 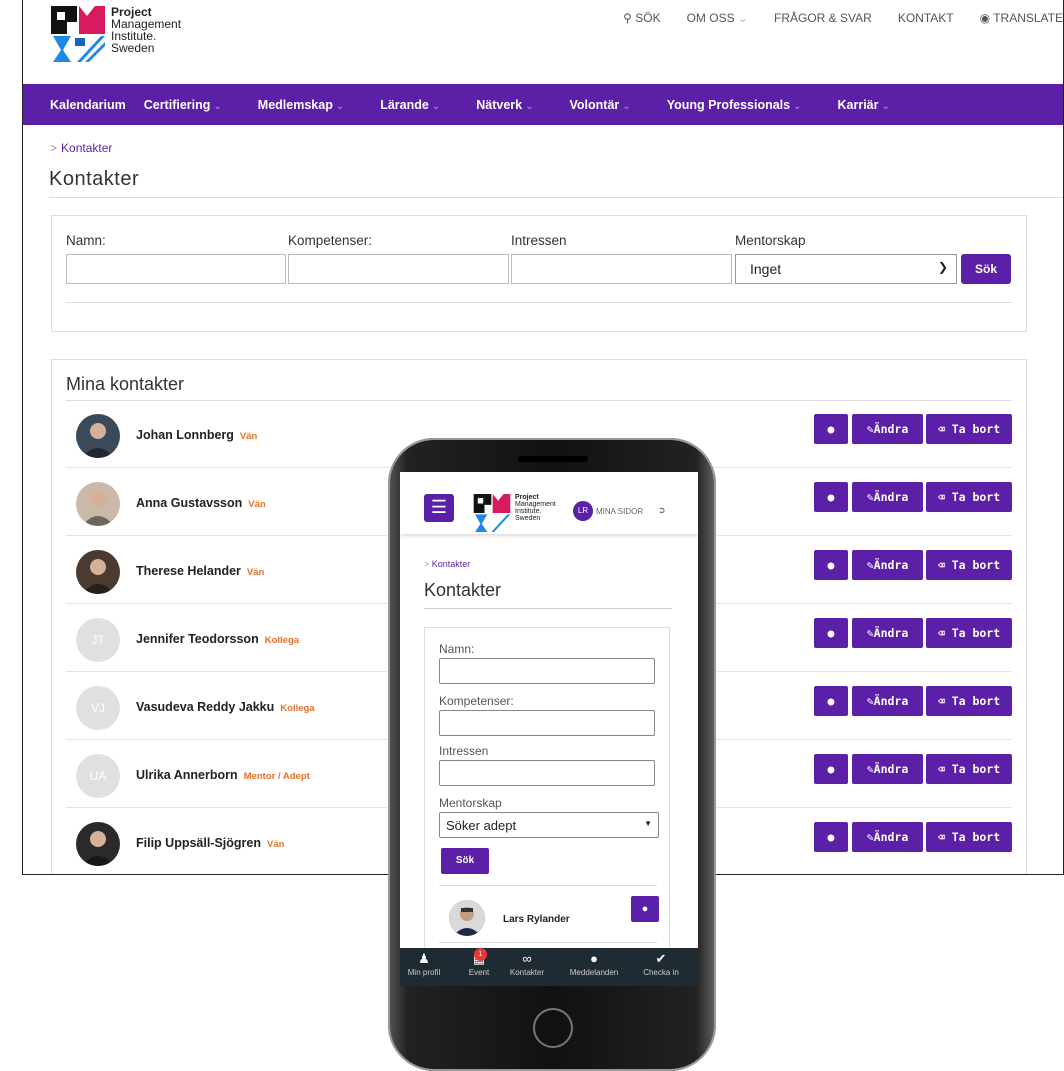 What do you see at coordinates (479, 972) in the screenshot?
I see `tab-label: Event` at bounding box center [479, 972].